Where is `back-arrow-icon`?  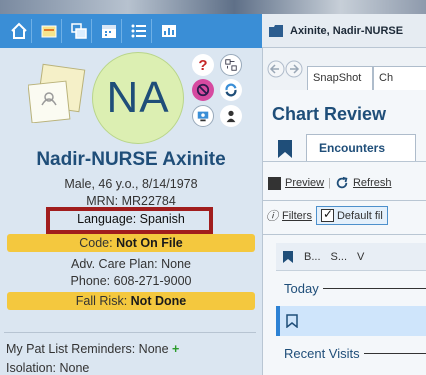 back-arrow-icon is located at coordinates (276, 69).